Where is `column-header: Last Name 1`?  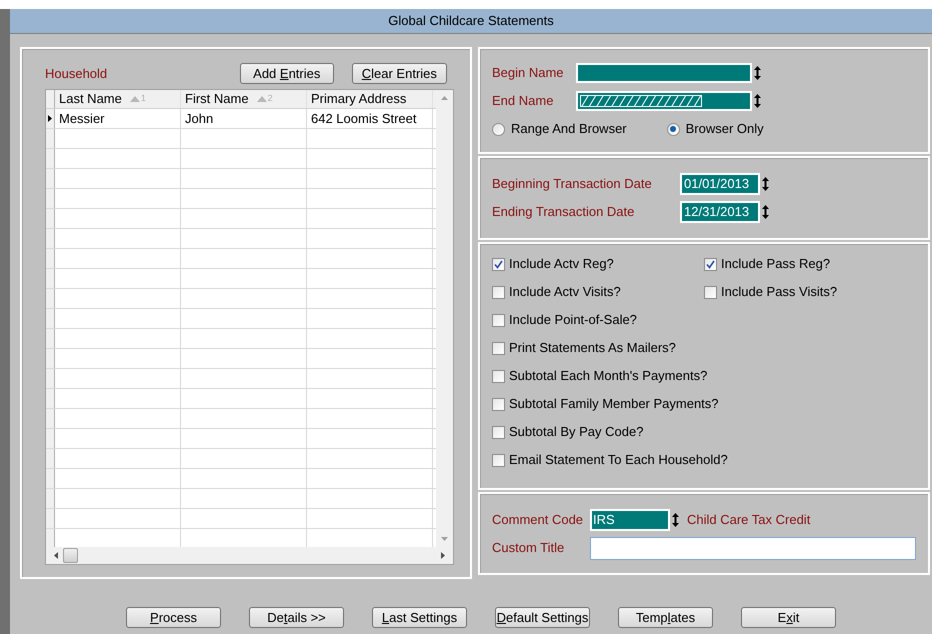 column-header: Last Name 1 is located at coordinates (118, 99).